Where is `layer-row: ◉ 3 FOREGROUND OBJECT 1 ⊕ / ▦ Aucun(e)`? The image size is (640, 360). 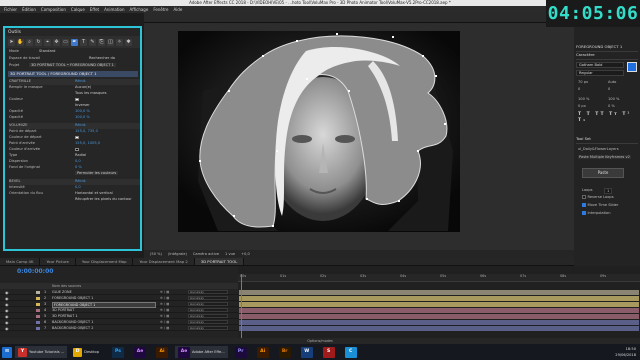 layer-row: ◉ 3 FOREGROUND OBJECT 1 ⊕ / ▦ Aucun(e) is located at coordinates (119, 305).